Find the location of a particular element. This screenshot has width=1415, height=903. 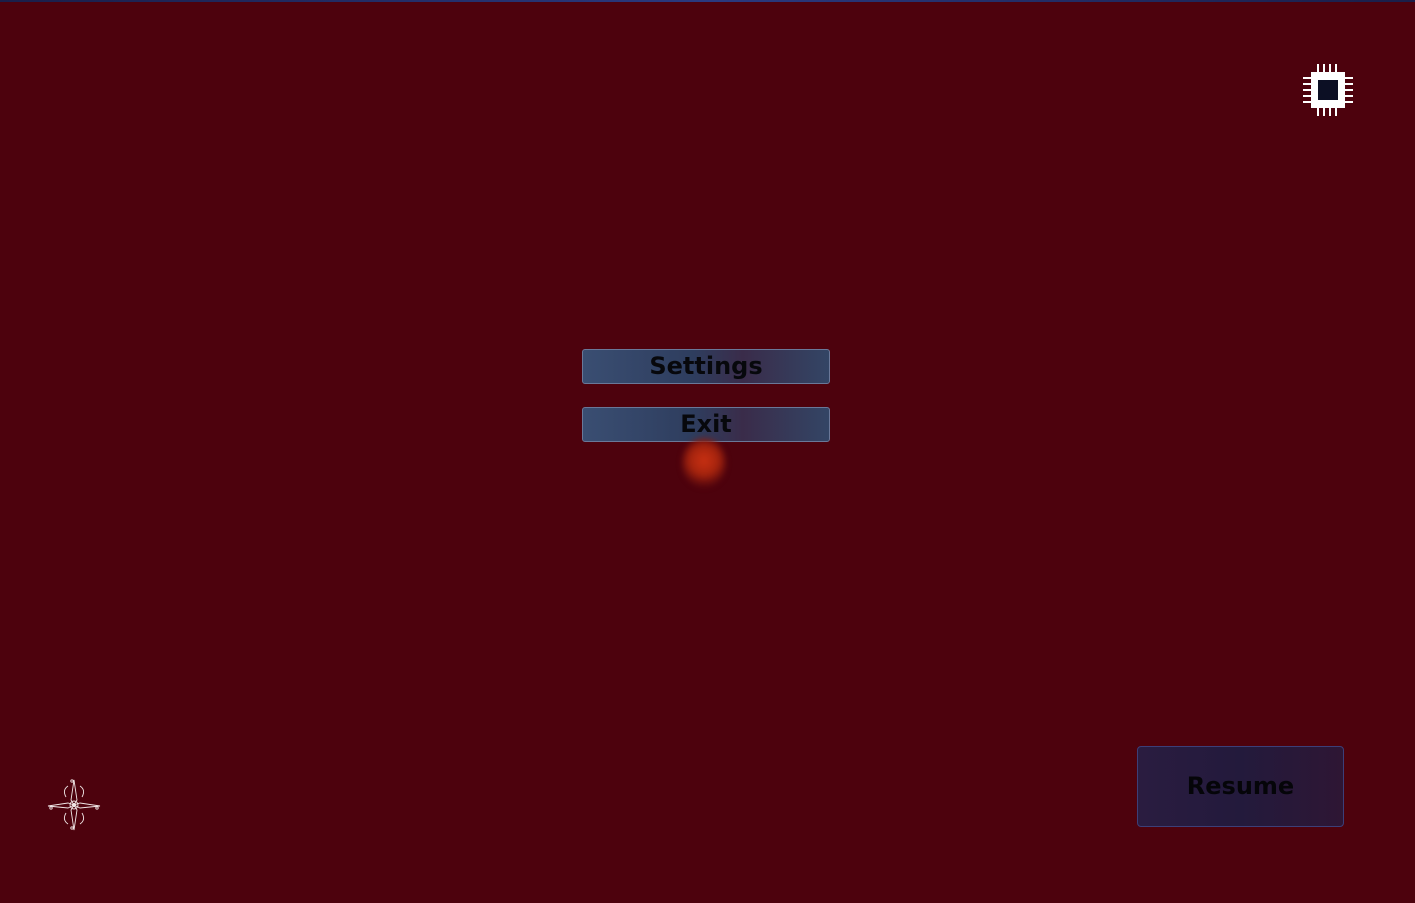

compass-star-icon is located at coordinates (74, 805).